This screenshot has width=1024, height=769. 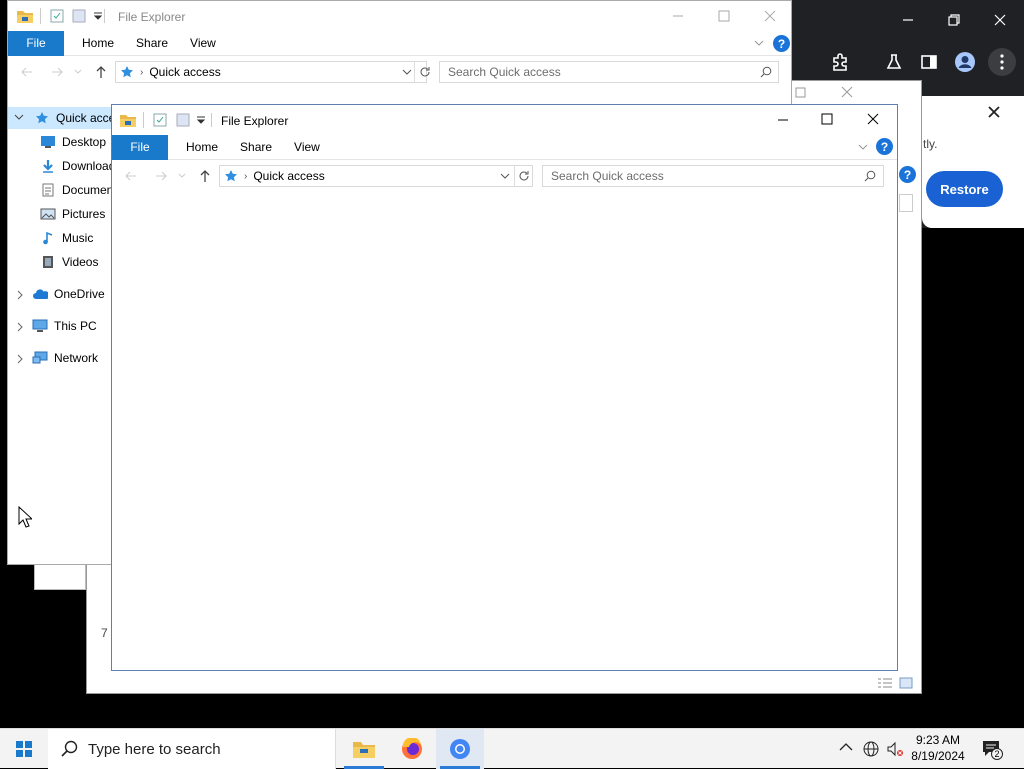 What do you see at coordinates (766, 72) in the screenshot?
I see `search-icon` at bounding box center [766, 72].